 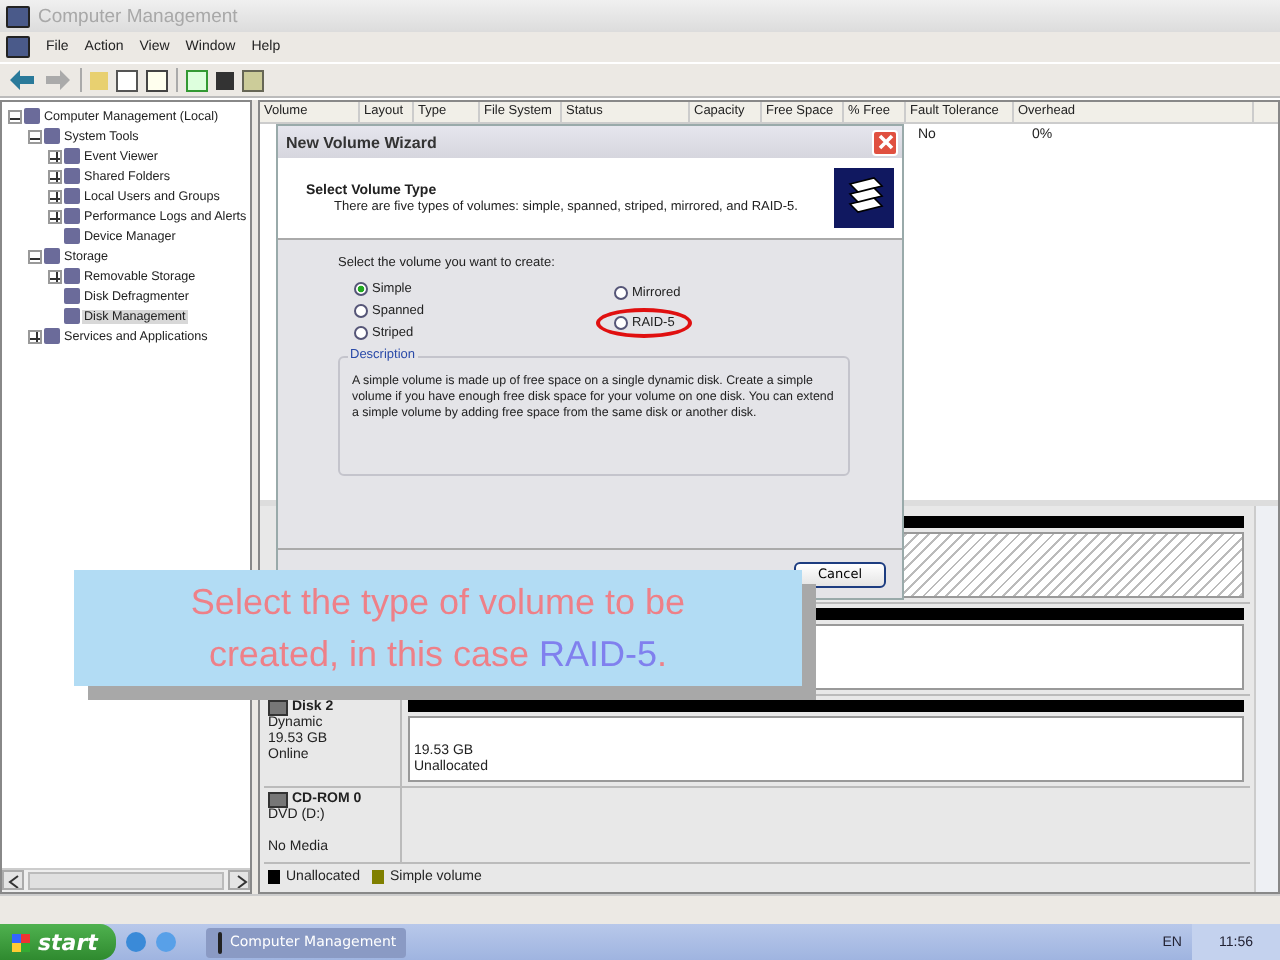 What do you see at coordinates (864, 198) in the screenshot?
I see `stacked-disks-icon` at bounding box center [864, 198].